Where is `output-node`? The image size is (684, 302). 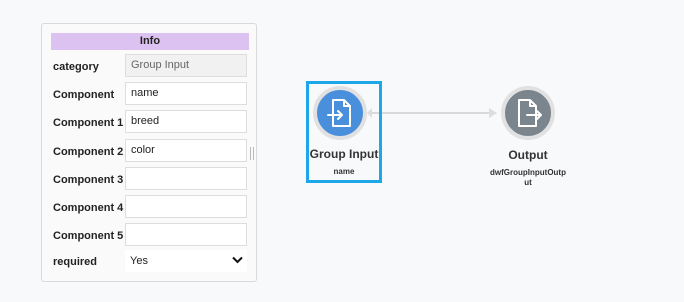
output-node is located at coordinates (528, 113).